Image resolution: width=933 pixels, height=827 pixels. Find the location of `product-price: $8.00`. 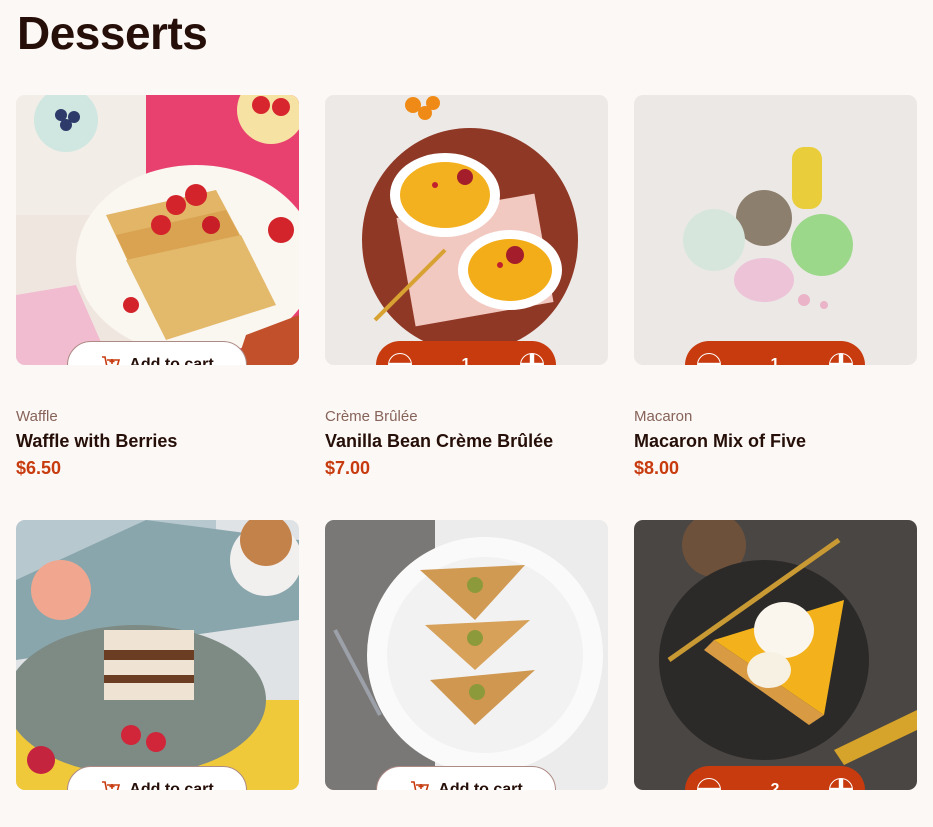

product-price: $8.00 is located at coordinates (657, 468).